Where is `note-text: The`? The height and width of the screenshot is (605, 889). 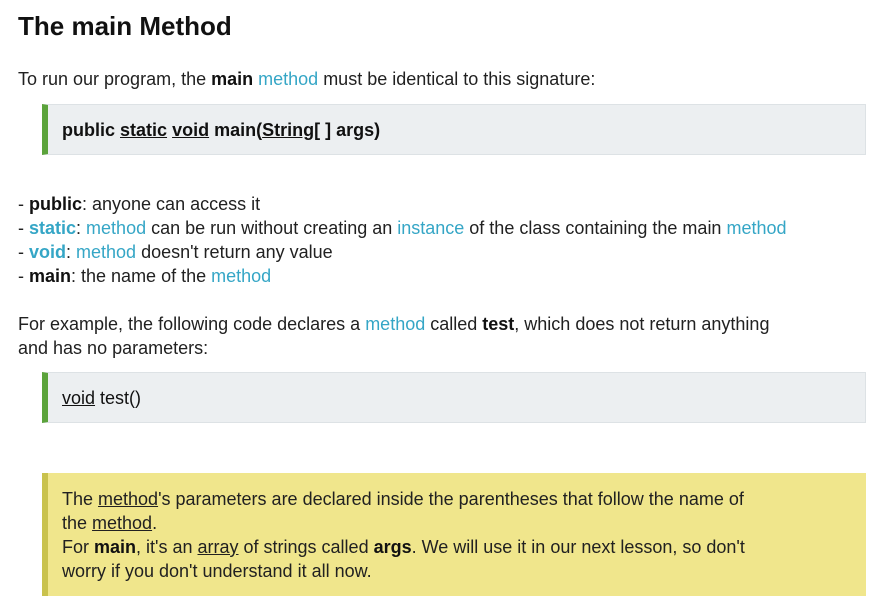 note-text: The is located at coordinates (80, 499).